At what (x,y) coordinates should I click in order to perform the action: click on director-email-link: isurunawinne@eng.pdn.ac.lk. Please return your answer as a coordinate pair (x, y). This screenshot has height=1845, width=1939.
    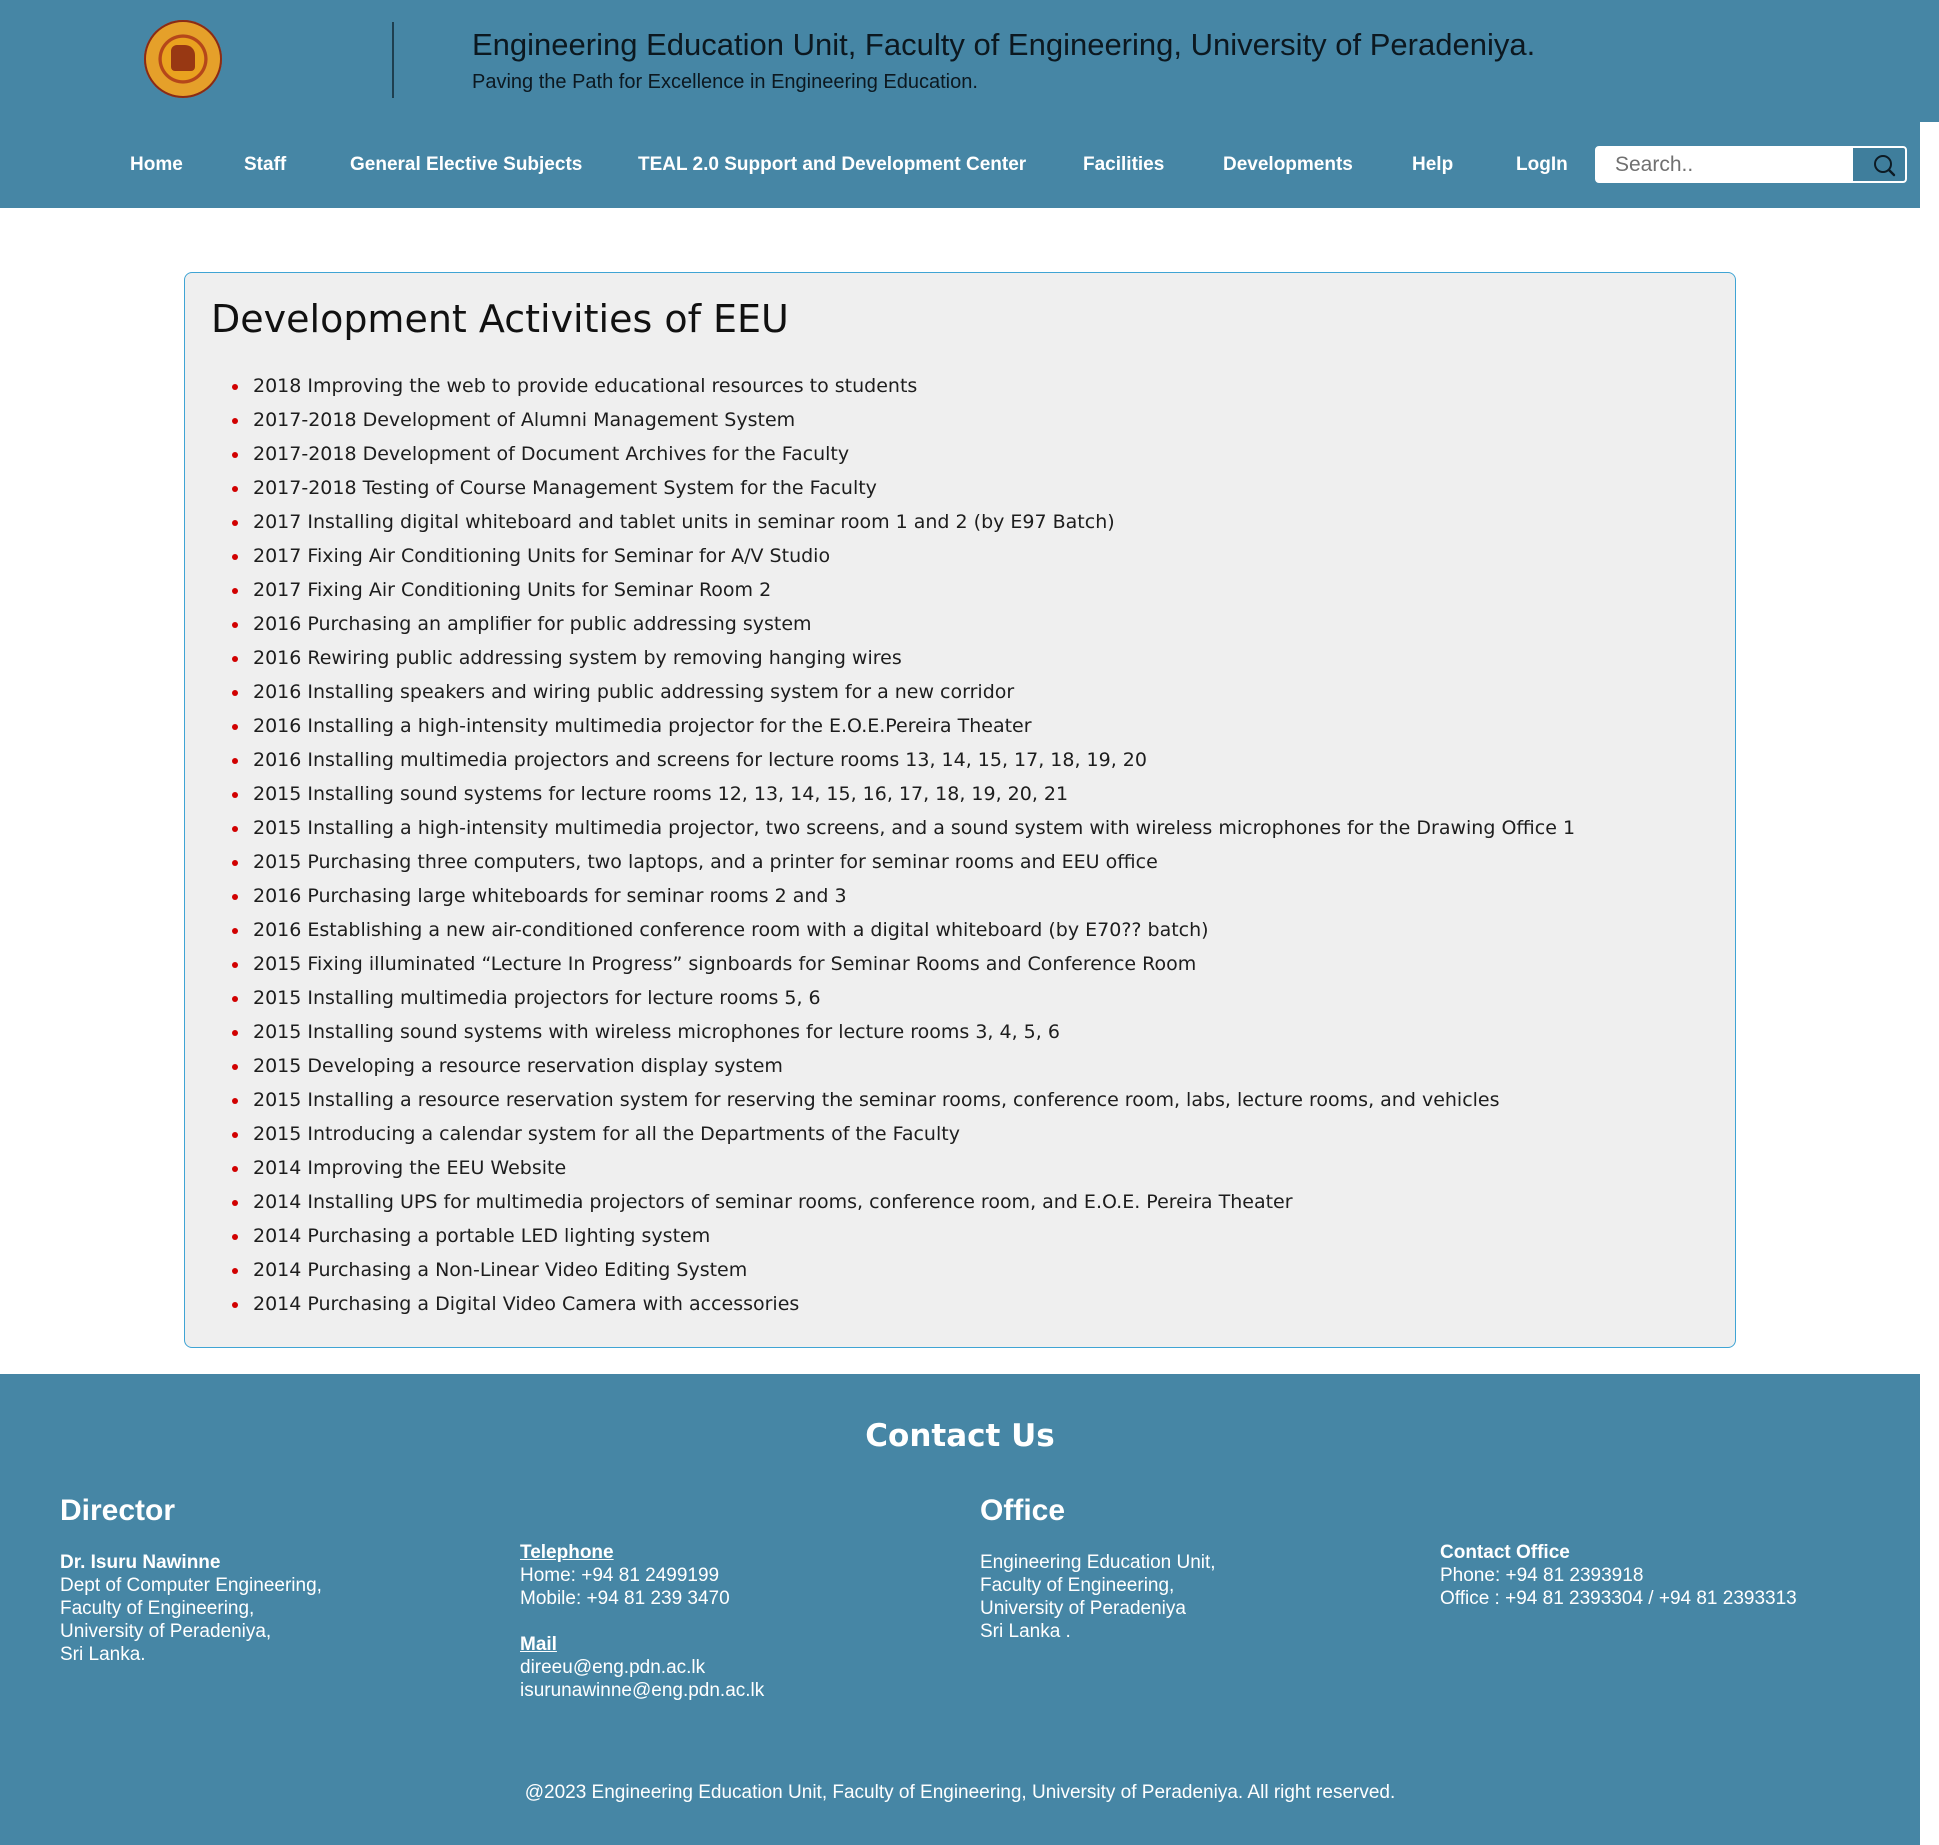
    Looking at the image, I should click on (642, 1691).